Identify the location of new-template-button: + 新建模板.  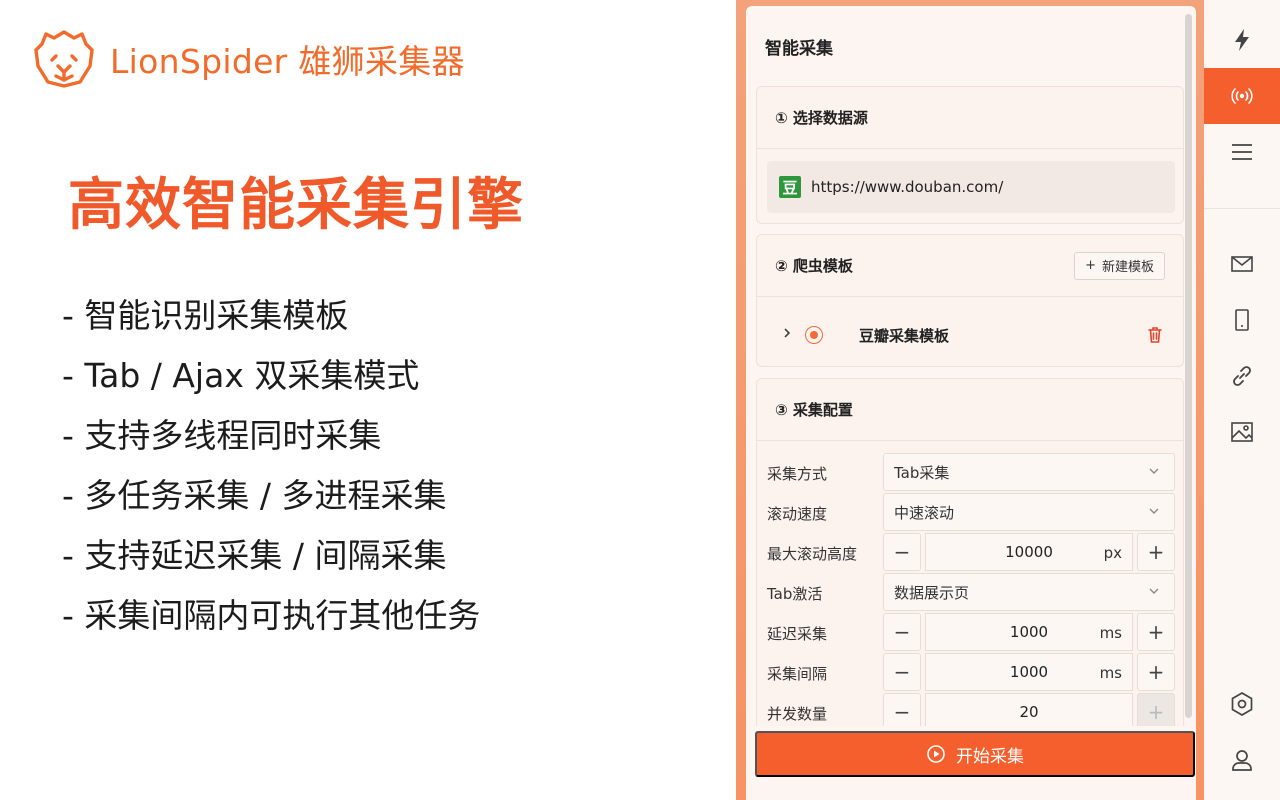
(1119, 265).